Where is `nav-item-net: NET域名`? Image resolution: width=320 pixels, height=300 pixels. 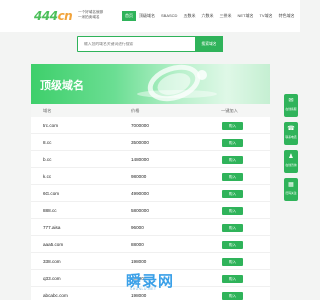 nav-item-net: NET域名 is located at coordinates (245, 16).